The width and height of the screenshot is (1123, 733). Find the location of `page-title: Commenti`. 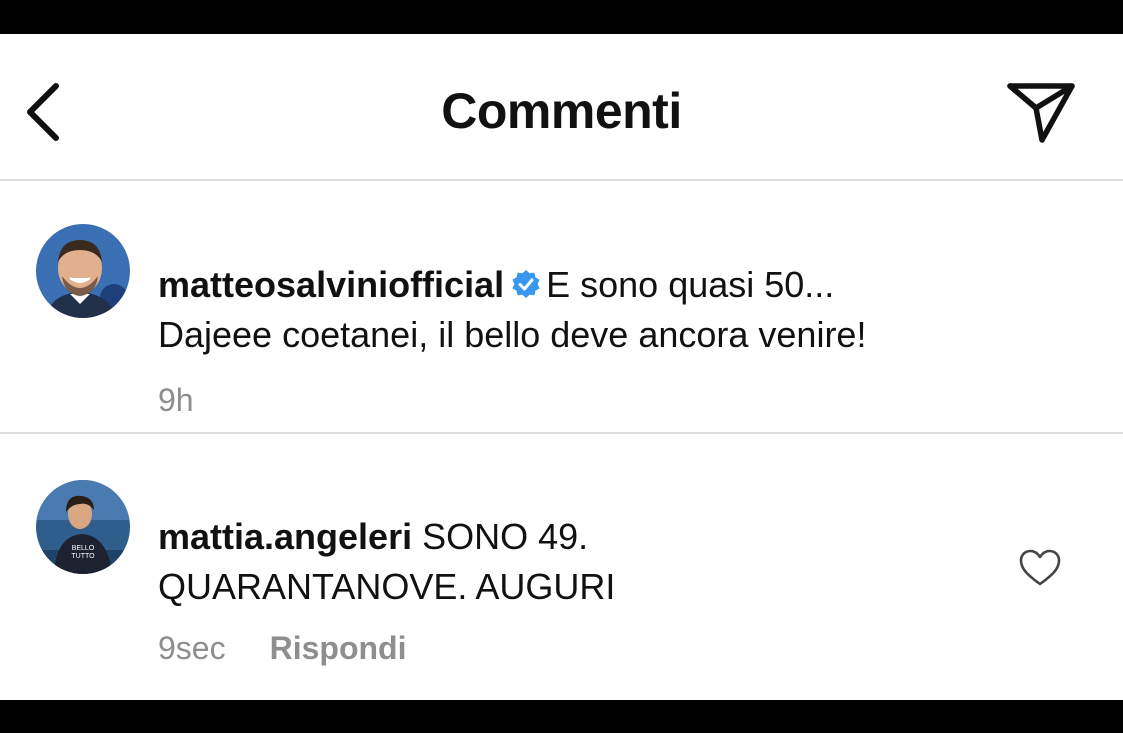

page-title: Commenti is located at coordinates (561, 111).